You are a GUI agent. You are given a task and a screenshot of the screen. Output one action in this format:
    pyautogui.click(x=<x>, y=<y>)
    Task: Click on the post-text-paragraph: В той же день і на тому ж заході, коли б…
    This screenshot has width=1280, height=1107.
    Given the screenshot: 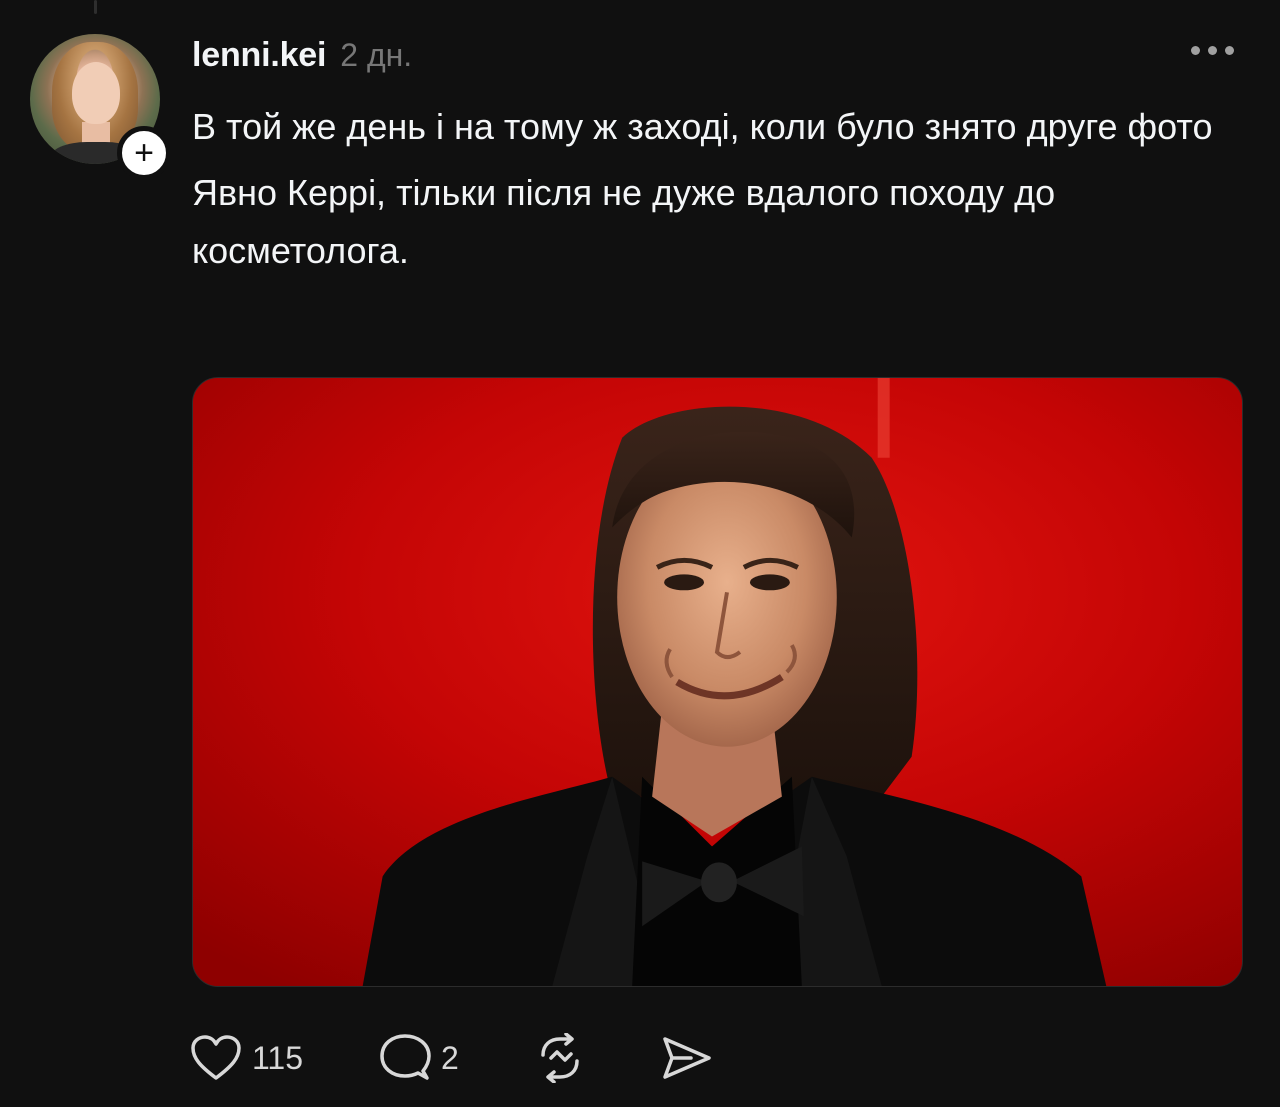 What is the action you would take?
    pyautogui.click(x=702, y=126)
    